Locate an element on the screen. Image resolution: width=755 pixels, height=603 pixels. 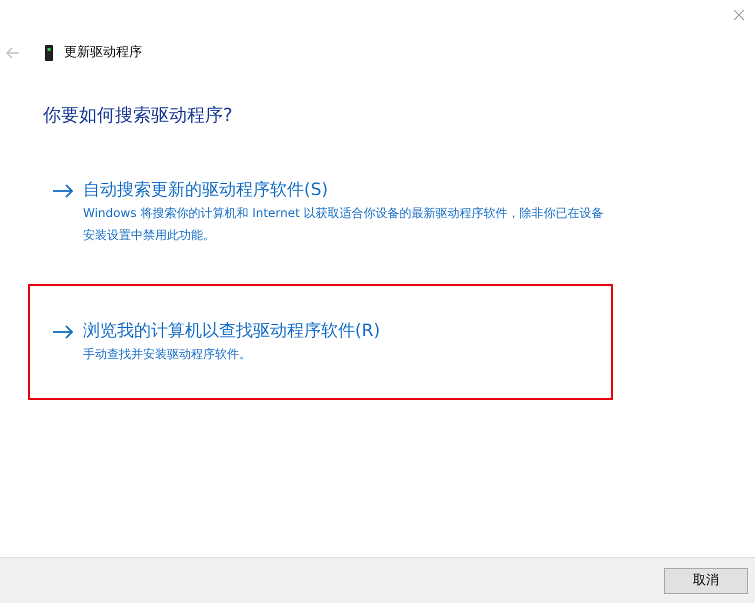
option-link: 浏览我的计算机以查找驱动程序软件(R) 手动查找并安装驱动程序软件。 is located at coordinates (320, 342).